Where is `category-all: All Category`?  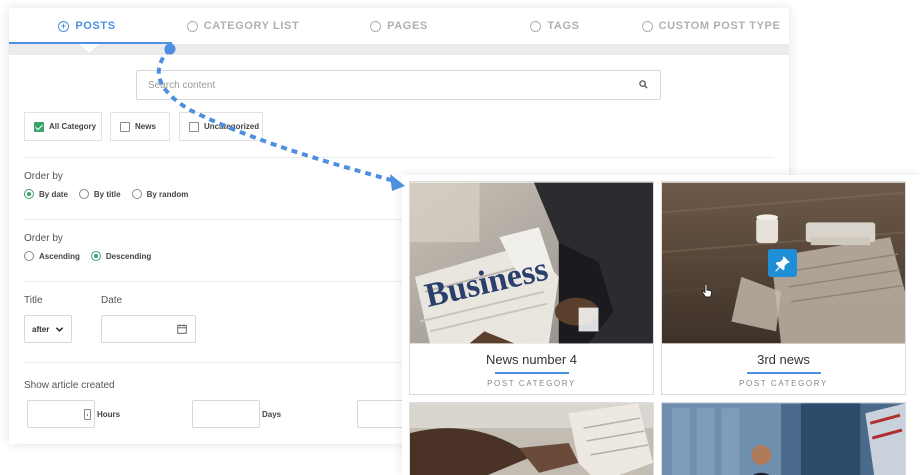
category-all: All Category is located at coordinates (63, 126).